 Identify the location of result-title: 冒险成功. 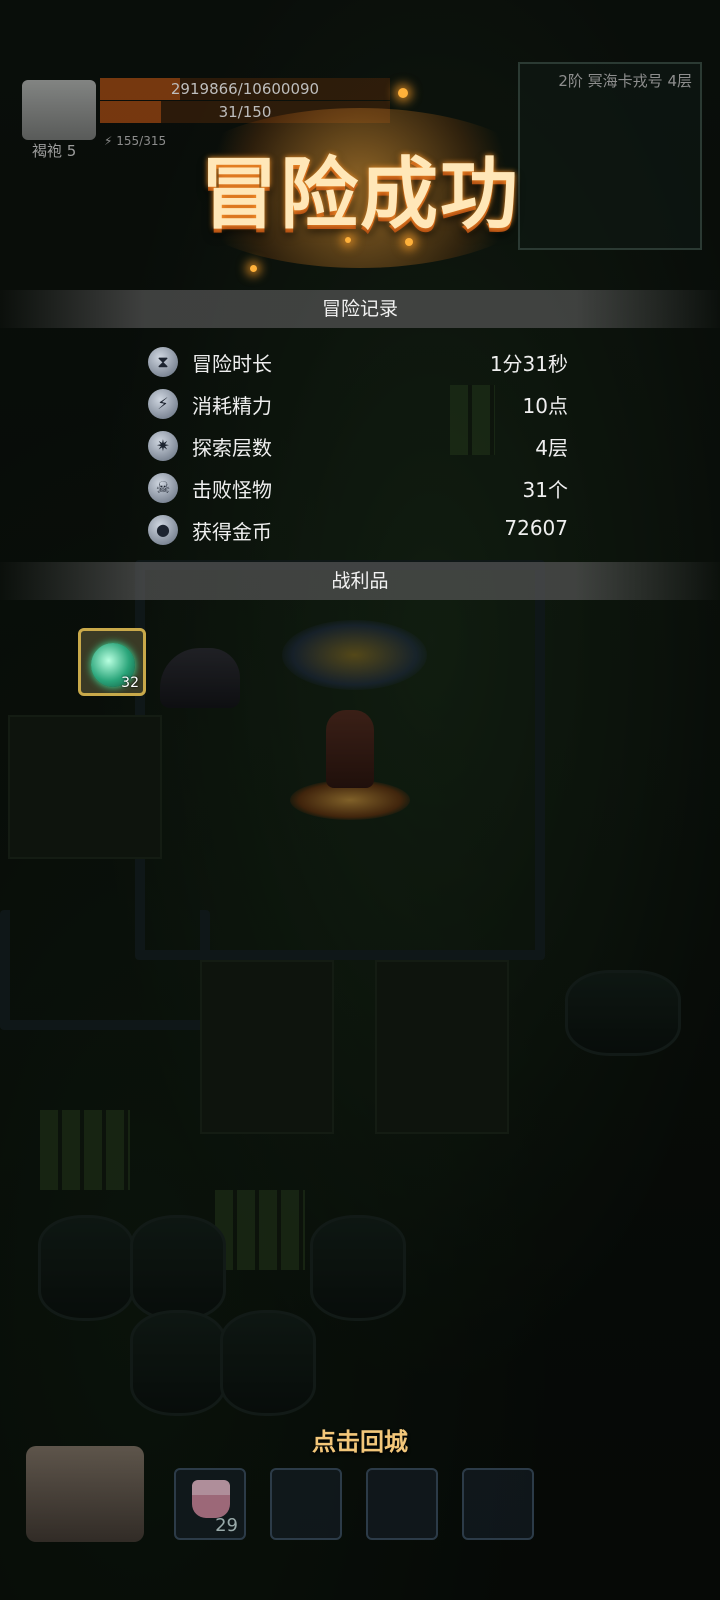
(359, 194).